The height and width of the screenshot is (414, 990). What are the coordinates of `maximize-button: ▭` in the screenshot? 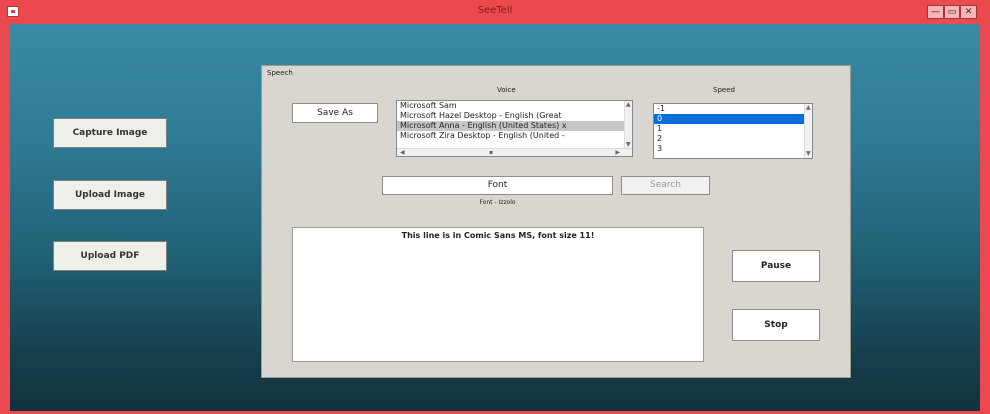 It's located at (952, 12).